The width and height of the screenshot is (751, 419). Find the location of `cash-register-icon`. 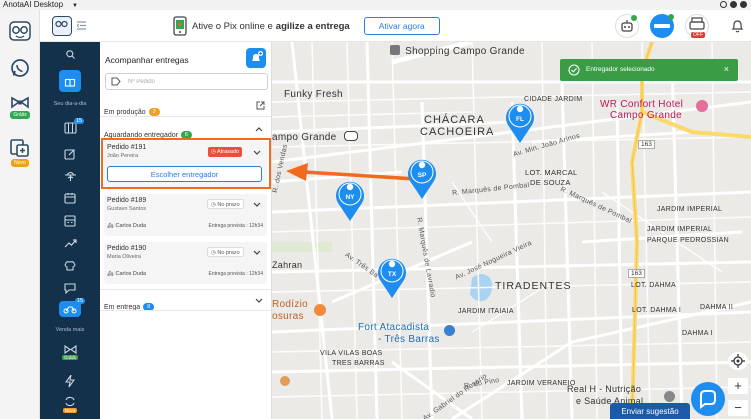

cash-register-icon is located at coordinates (70, 221).